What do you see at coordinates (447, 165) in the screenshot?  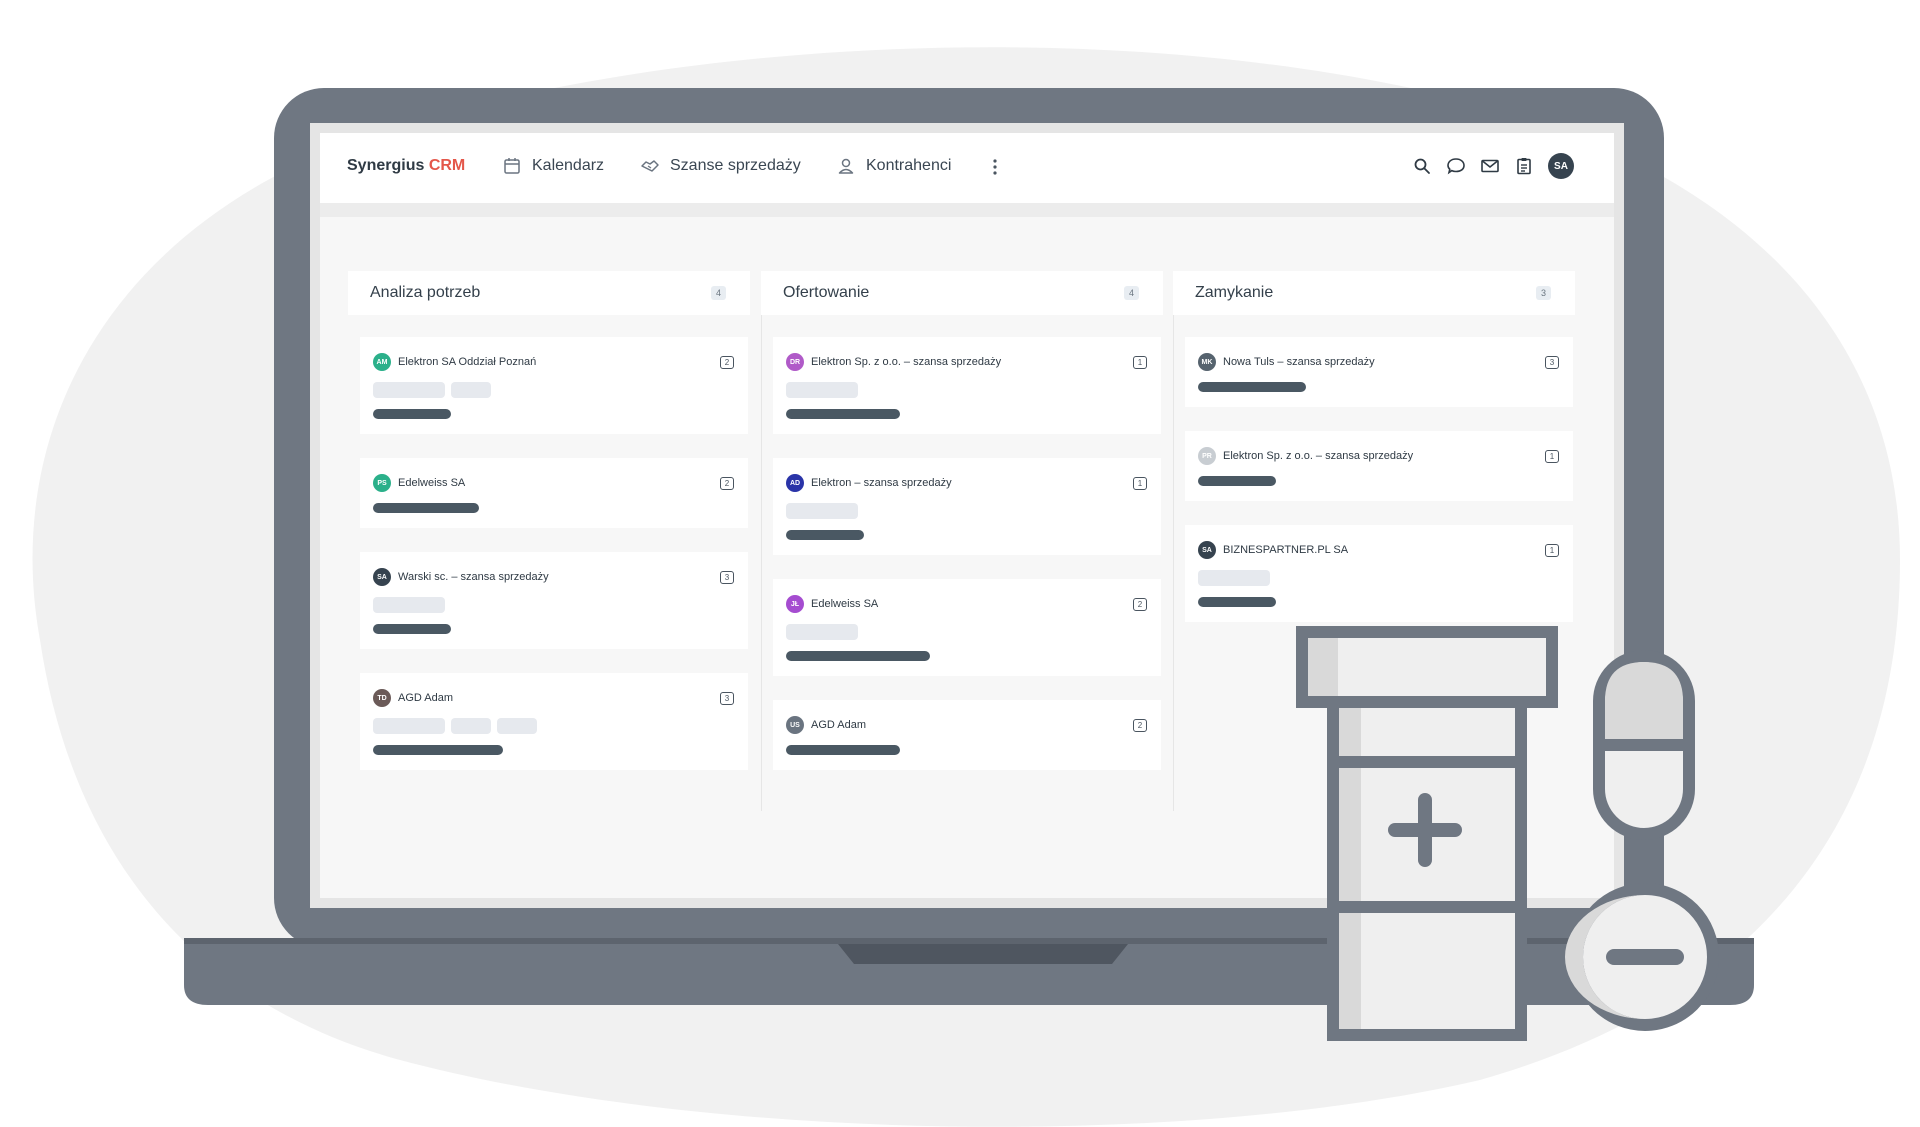 I see `brand-accent-text: CRM` at bounding box center [447, 165].